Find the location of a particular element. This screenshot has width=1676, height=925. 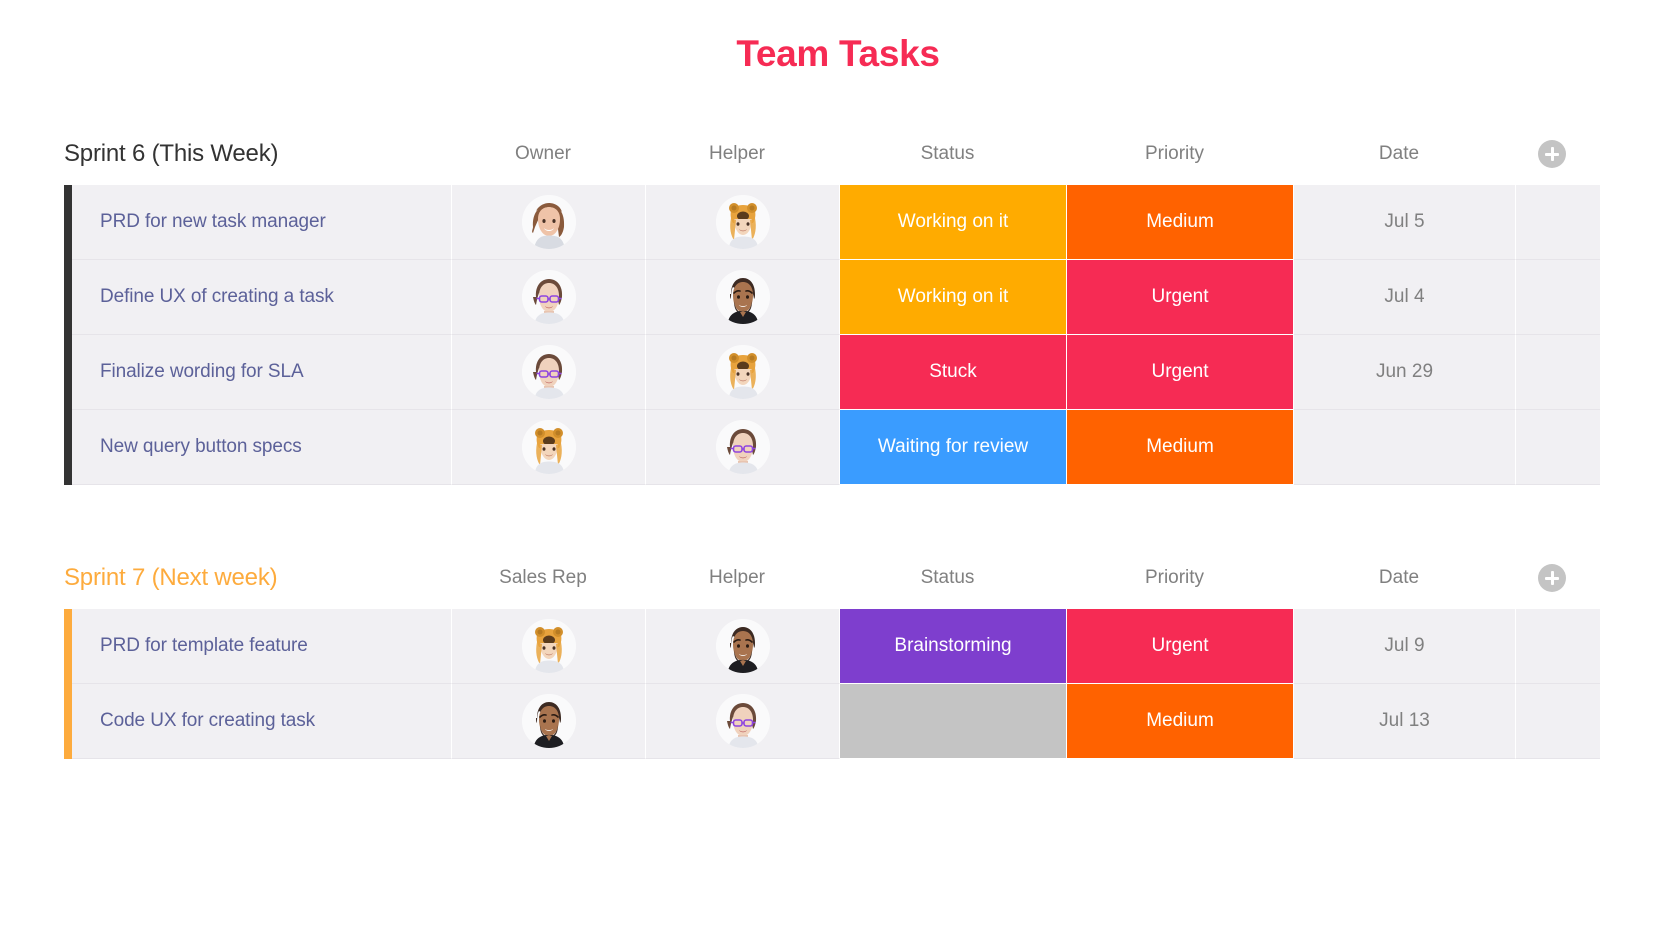

date-cell is located at coordinates (1405, 447).